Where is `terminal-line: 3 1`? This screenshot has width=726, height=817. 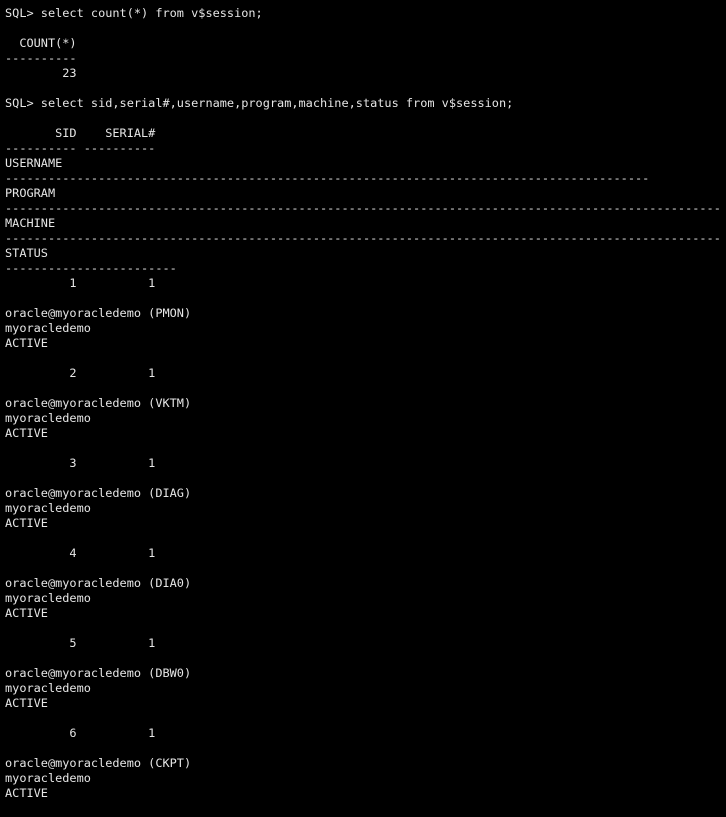 terminal-line: 3 1 is located at coordinates (80, 463).